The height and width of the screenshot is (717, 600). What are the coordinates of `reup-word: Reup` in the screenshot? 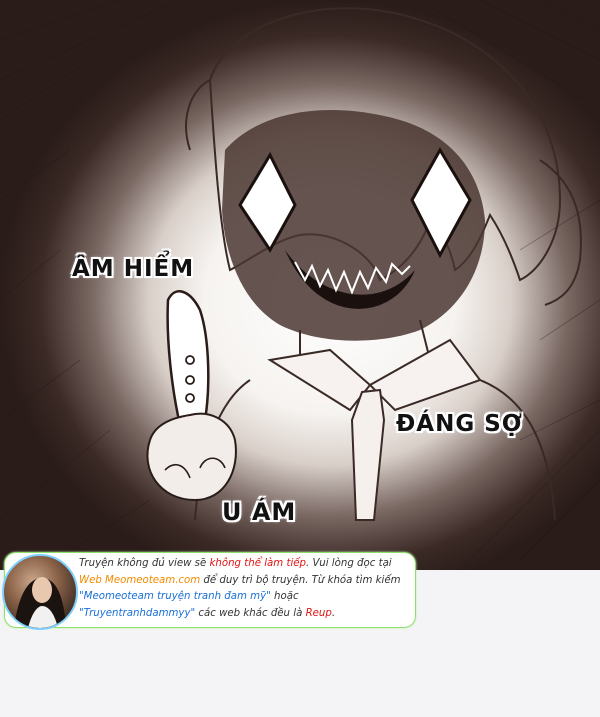 It's located at (318, 613).